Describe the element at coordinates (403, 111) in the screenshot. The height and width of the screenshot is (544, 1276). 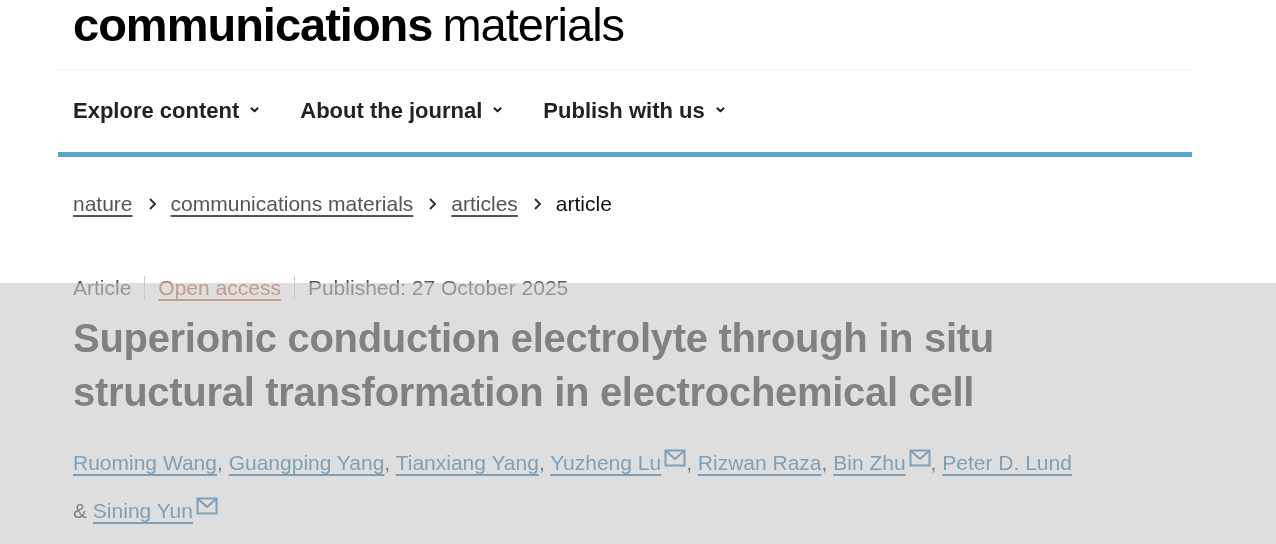
I see `nav-menu: About the journal ⌄` at that location.